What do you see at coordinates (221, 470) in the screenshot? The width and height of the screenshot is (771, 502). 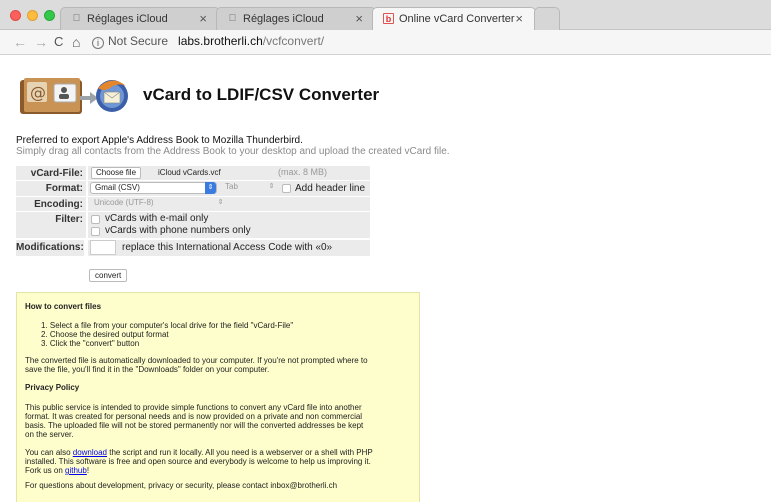 I see `fork-line: Fork us on github!` at bounding box center [221, 470].